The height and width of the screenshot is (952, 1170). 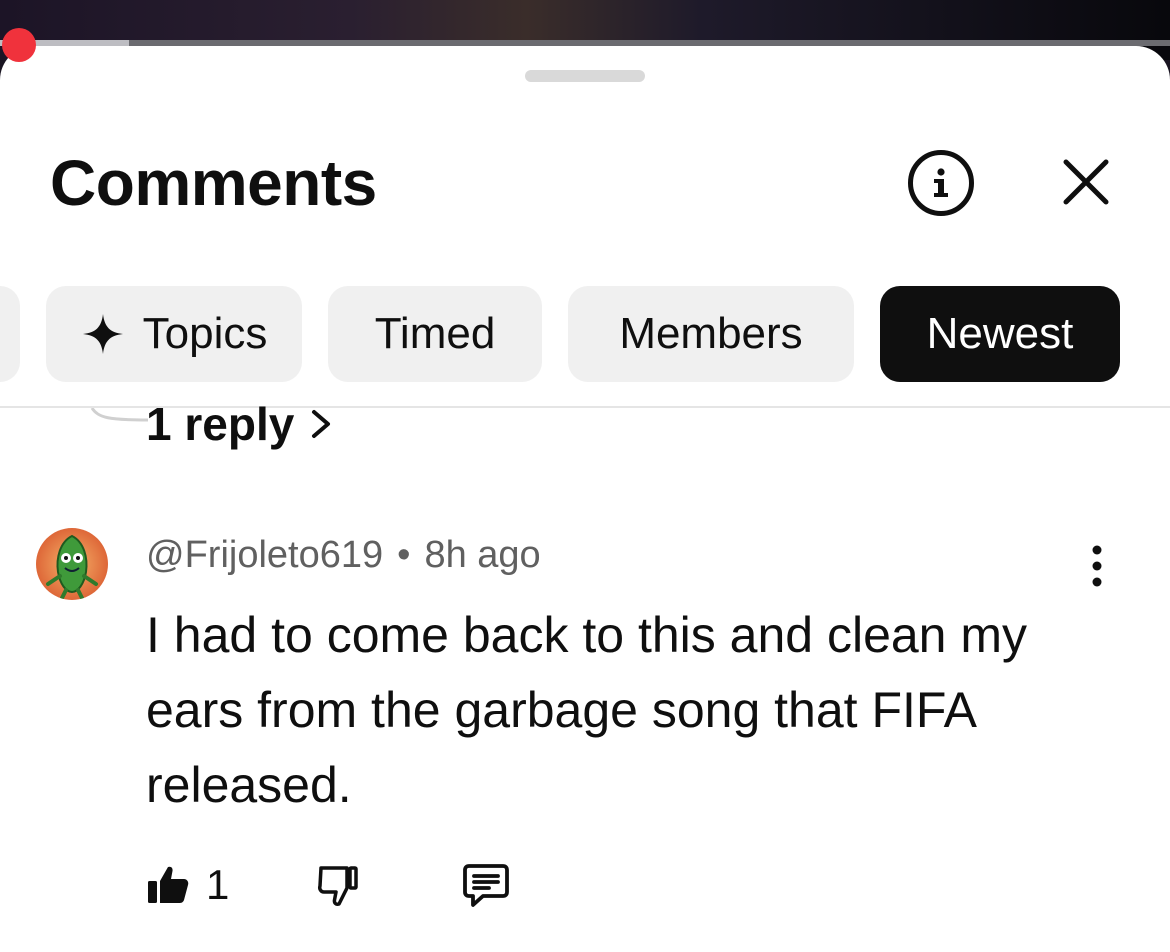 I want to click on view-replies-label: 1 reply, so click(x=220, y=424).